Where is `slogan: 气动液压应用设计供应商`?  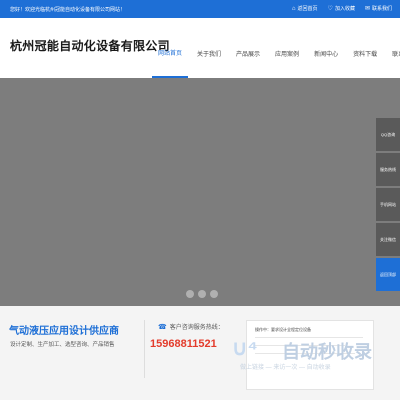
slogan: 气动液压应用设计供应商 is located at coordinates (64, 331).